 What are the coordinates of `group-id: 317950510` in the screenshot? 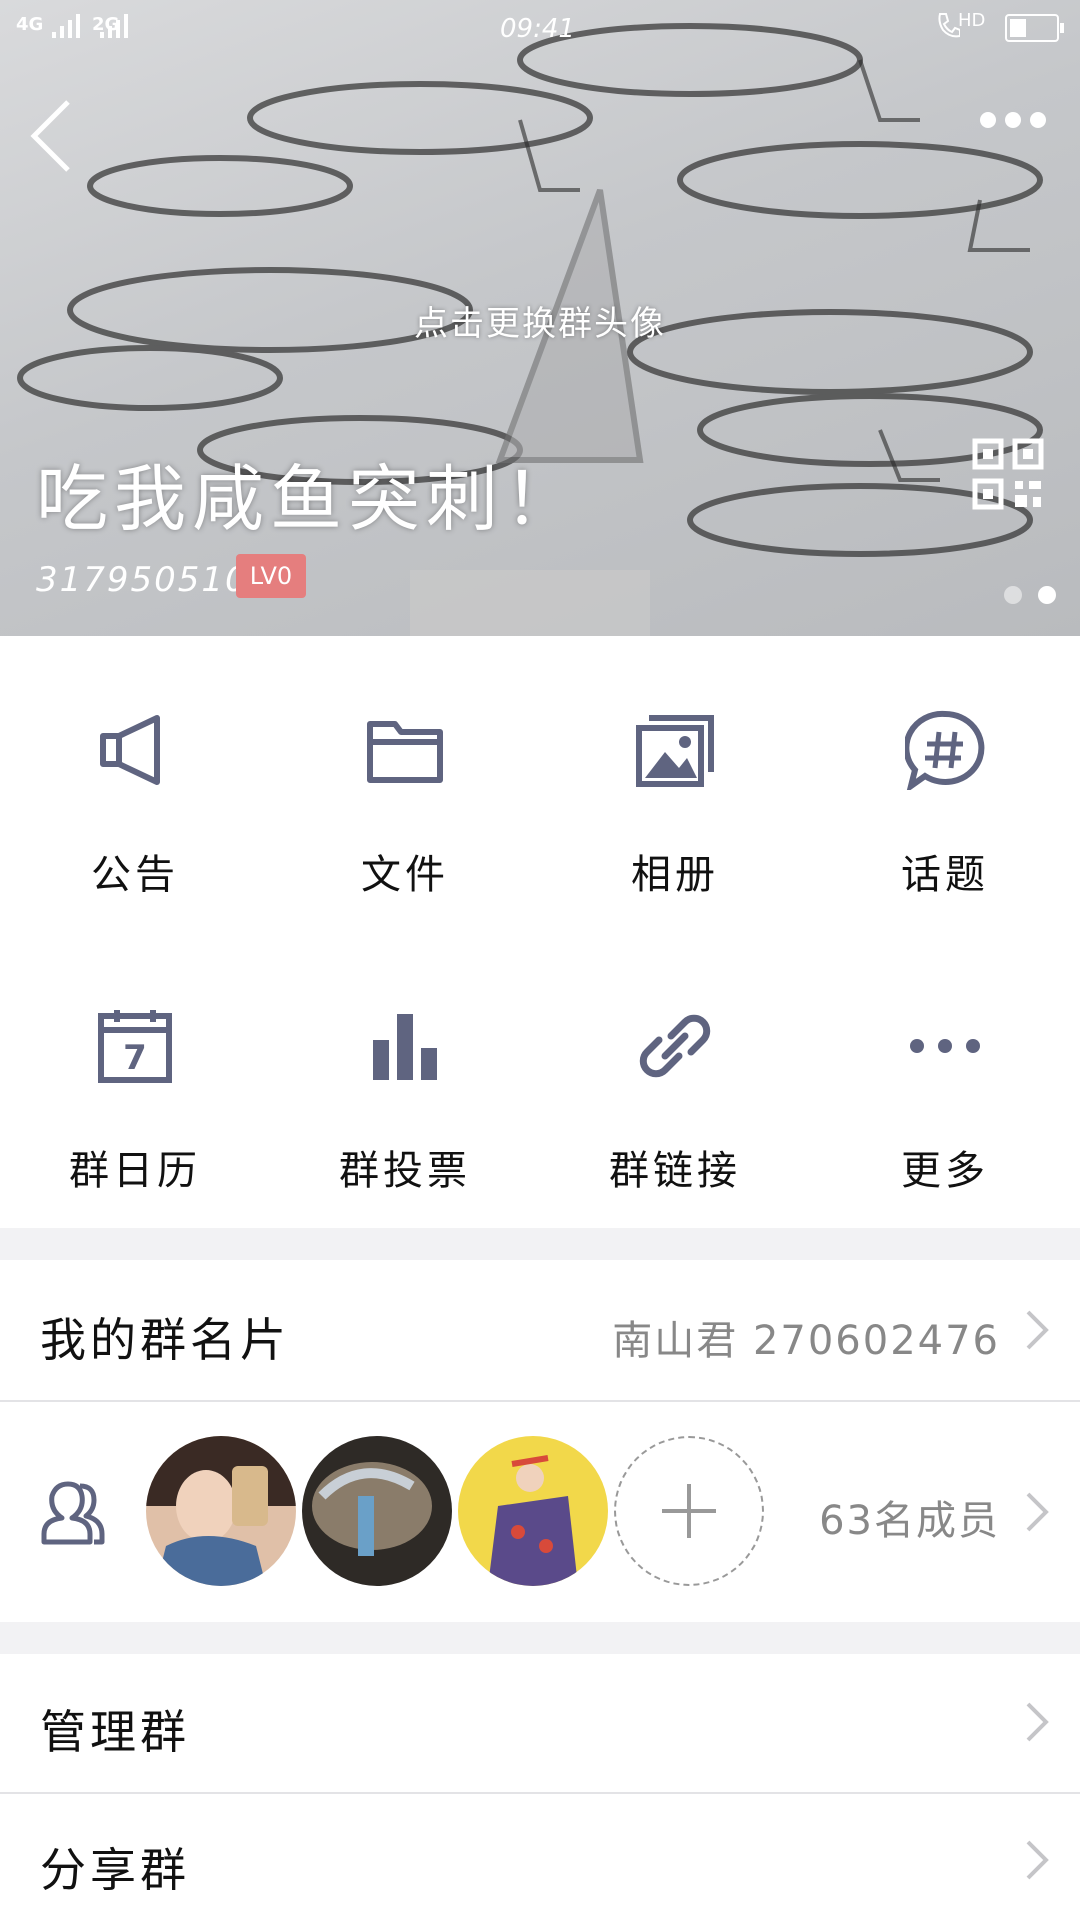 It's located at (142, 580).